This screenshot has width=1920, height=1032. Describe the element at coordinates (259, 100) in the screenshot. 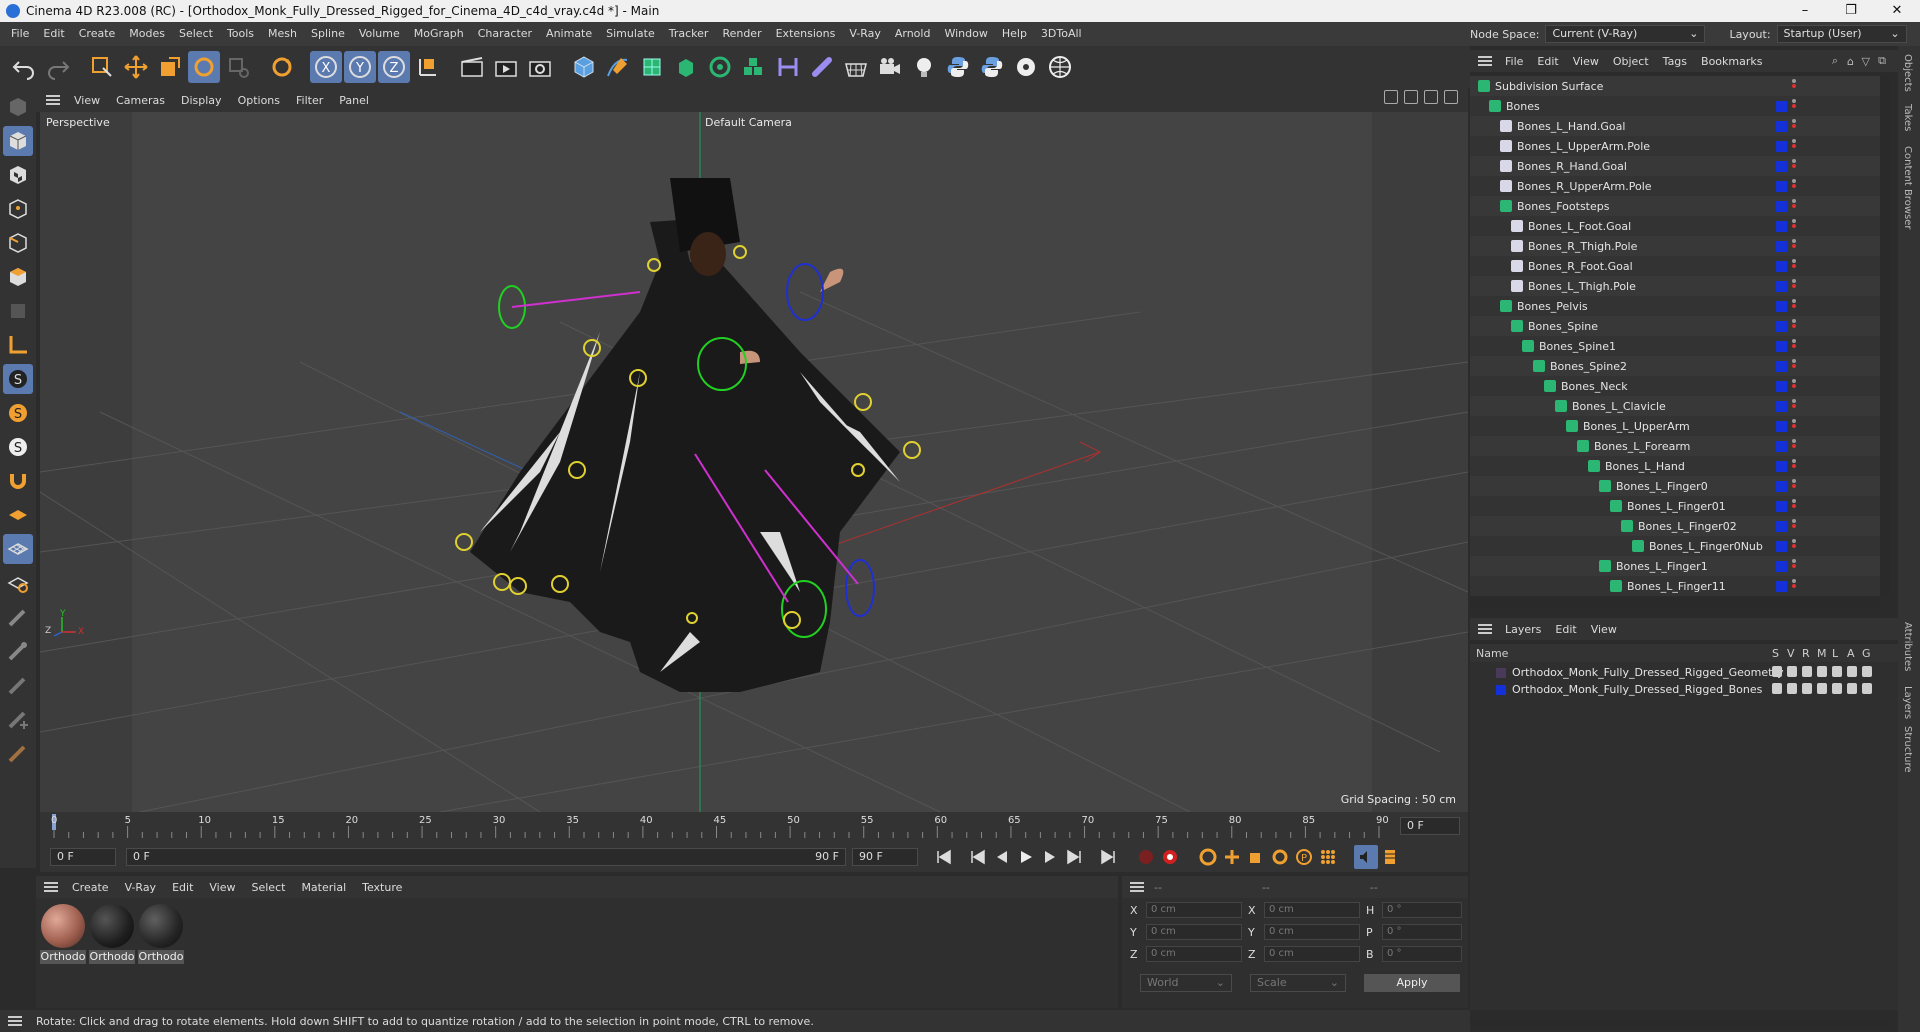

I see `viewport-menu-options: Options` at that location.